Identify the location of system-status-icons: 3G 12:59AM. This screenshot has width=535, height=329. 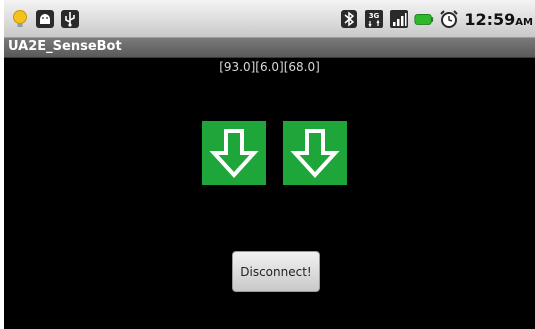
(436, 19).